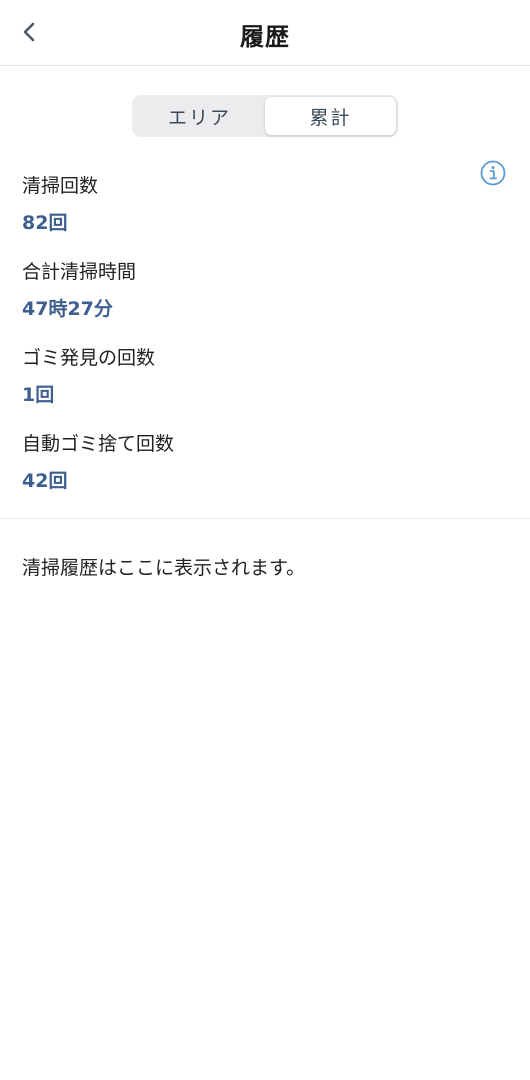  I want to click on stat-total-cleaning-time: 合計清掃時間 47時27分, so click(252, 301).